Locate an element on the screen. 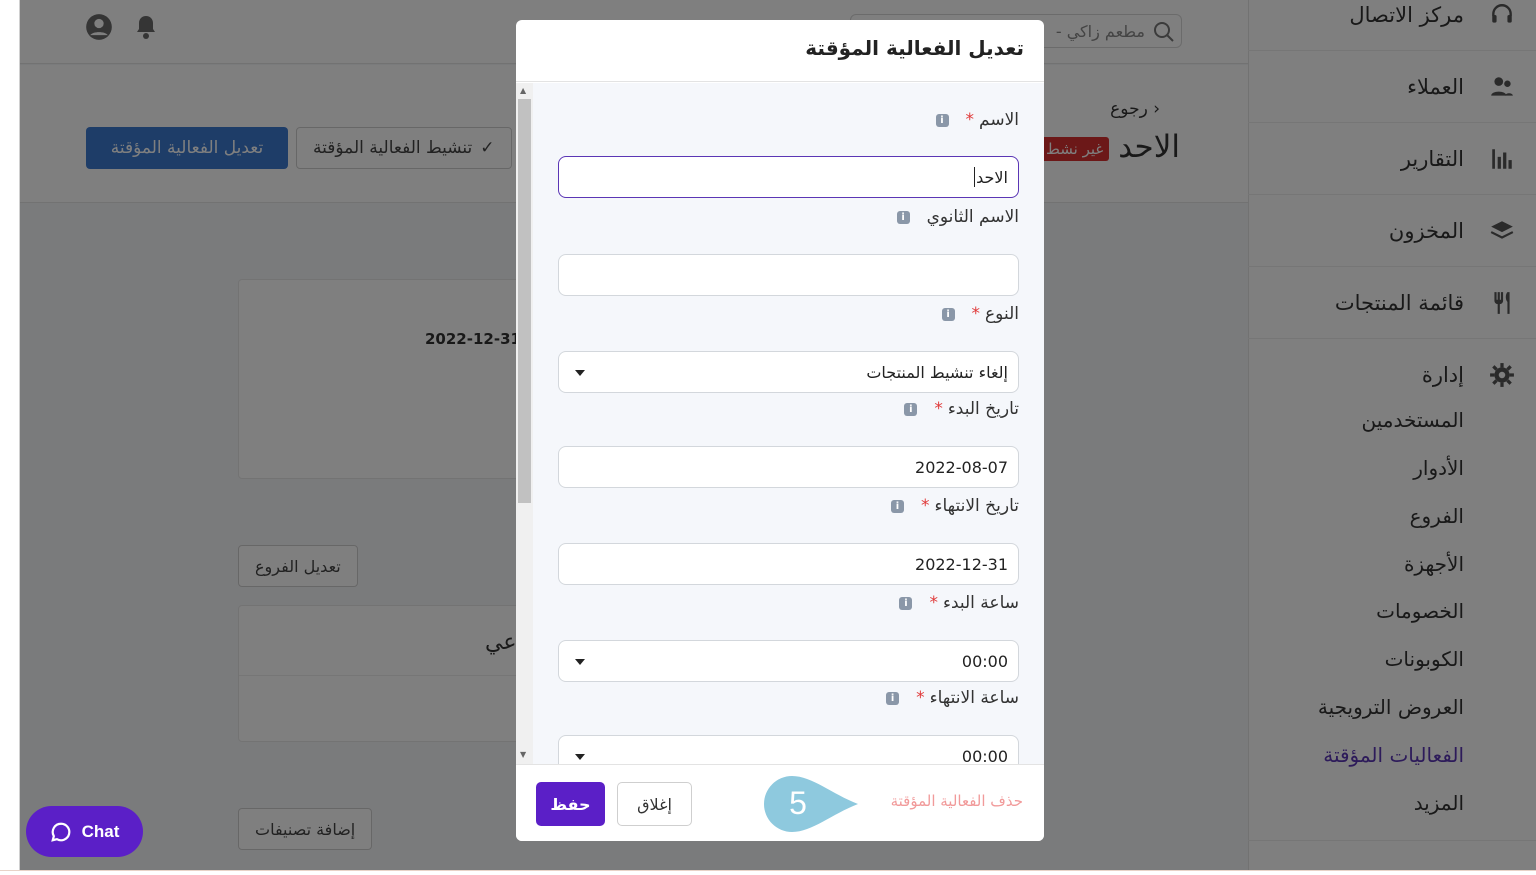  end-date-label: تاريخ الانتهاء * i is located at coordinates (954, 506).